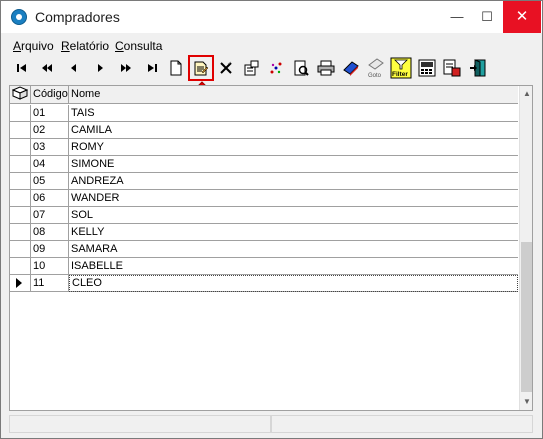  What do you see at coordinates (293, 249) in the screenshot?
I see `nome-cell: SAMARA` at bounding box center [293, 249].